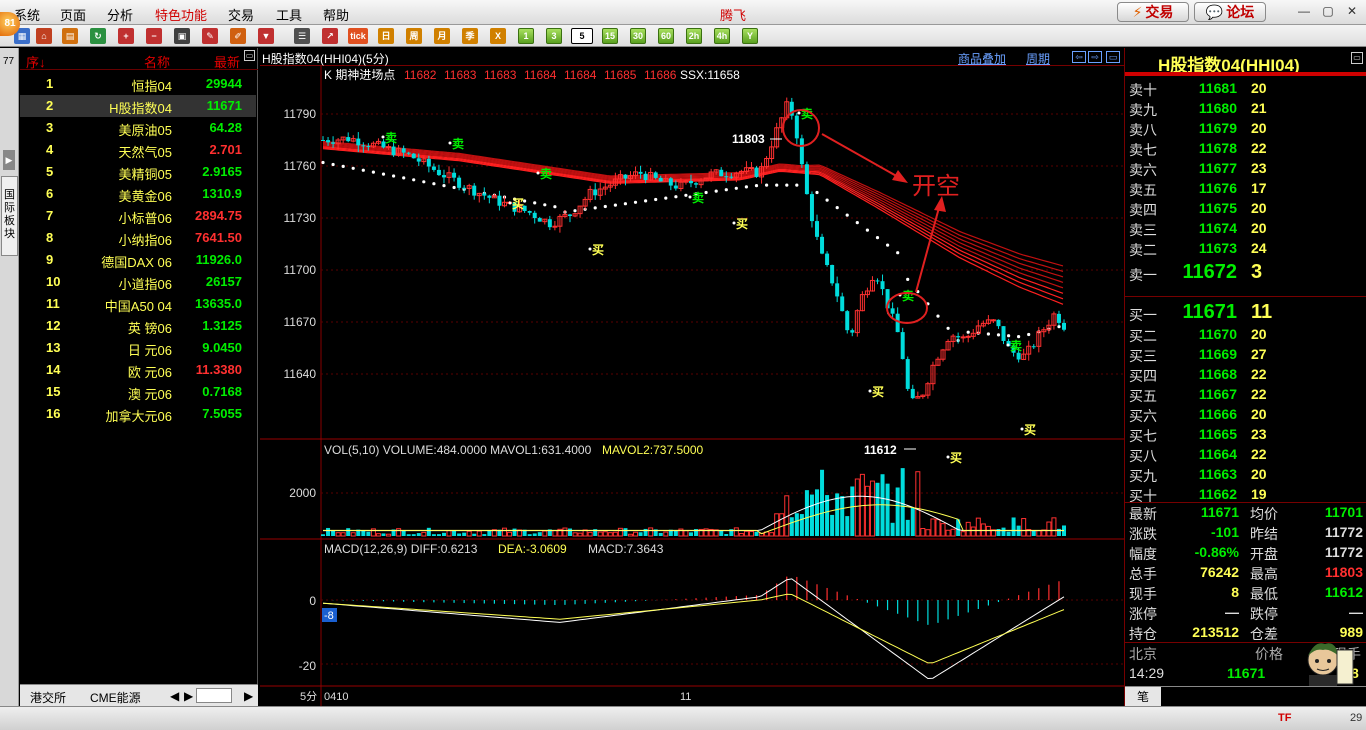 This screenshot has height=730, width=1366. I want to click on bid-price: 11665, so click(1217, 434).